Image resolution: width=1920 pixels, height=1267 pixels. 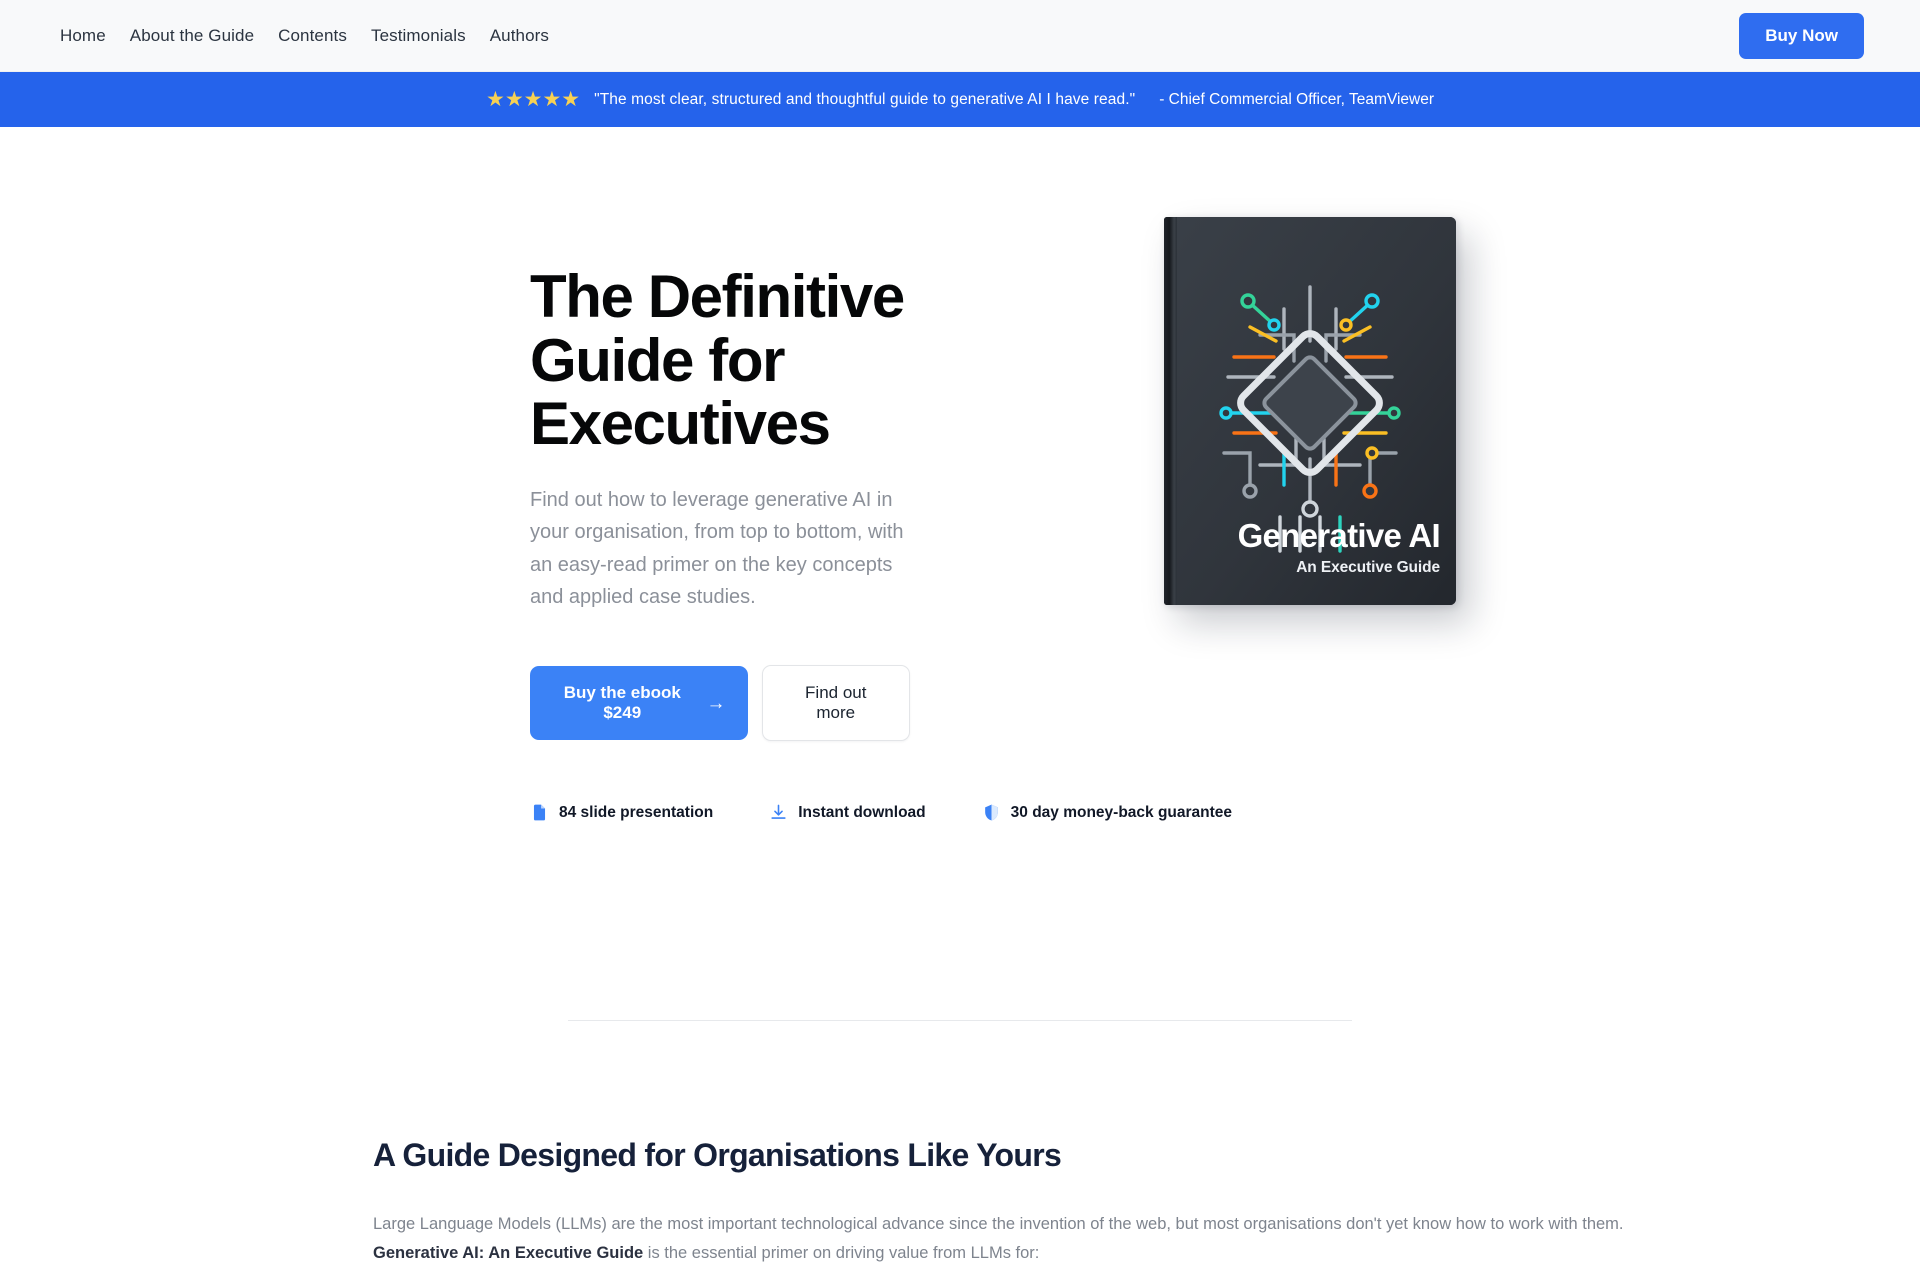 I want to click on download-icon, so click(x=778, y=812).